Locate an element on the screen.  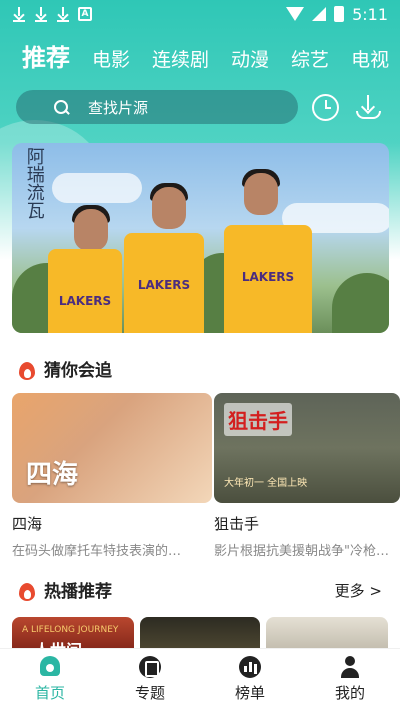
search-icon is located at coordinates (61, 107).